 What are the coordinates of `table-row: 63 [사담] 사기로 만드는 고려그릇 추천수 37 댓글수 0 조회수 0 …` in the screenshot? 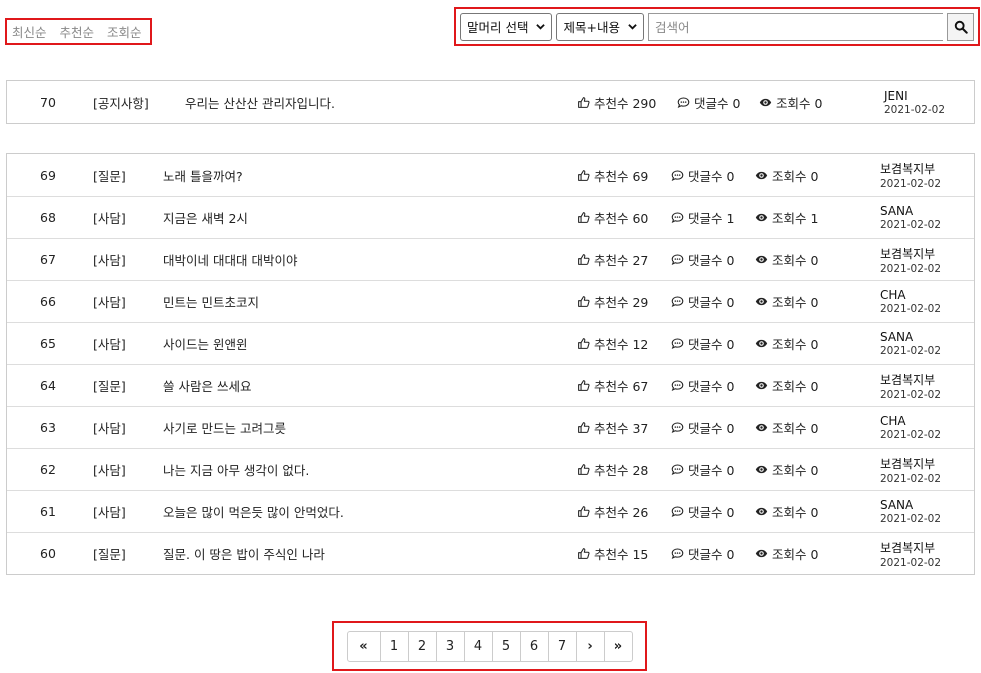 It's located at (490, 427).